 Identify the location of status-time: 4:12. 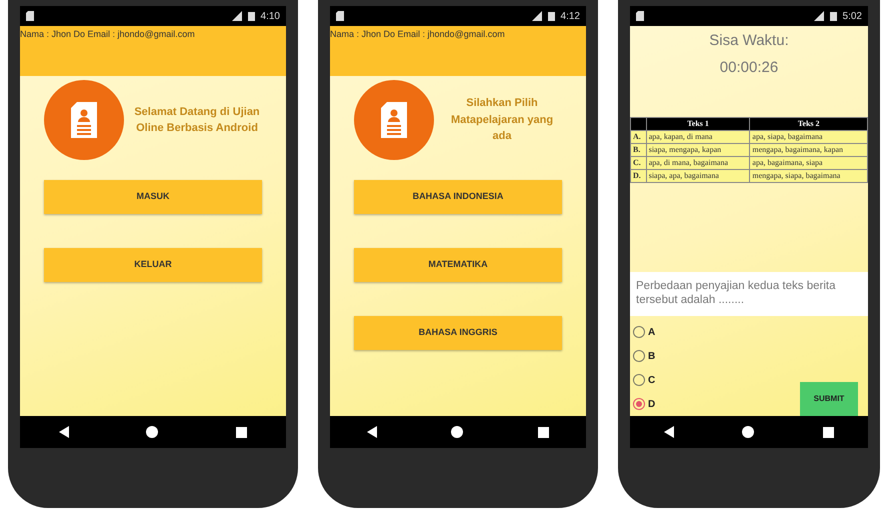
(570, 17).